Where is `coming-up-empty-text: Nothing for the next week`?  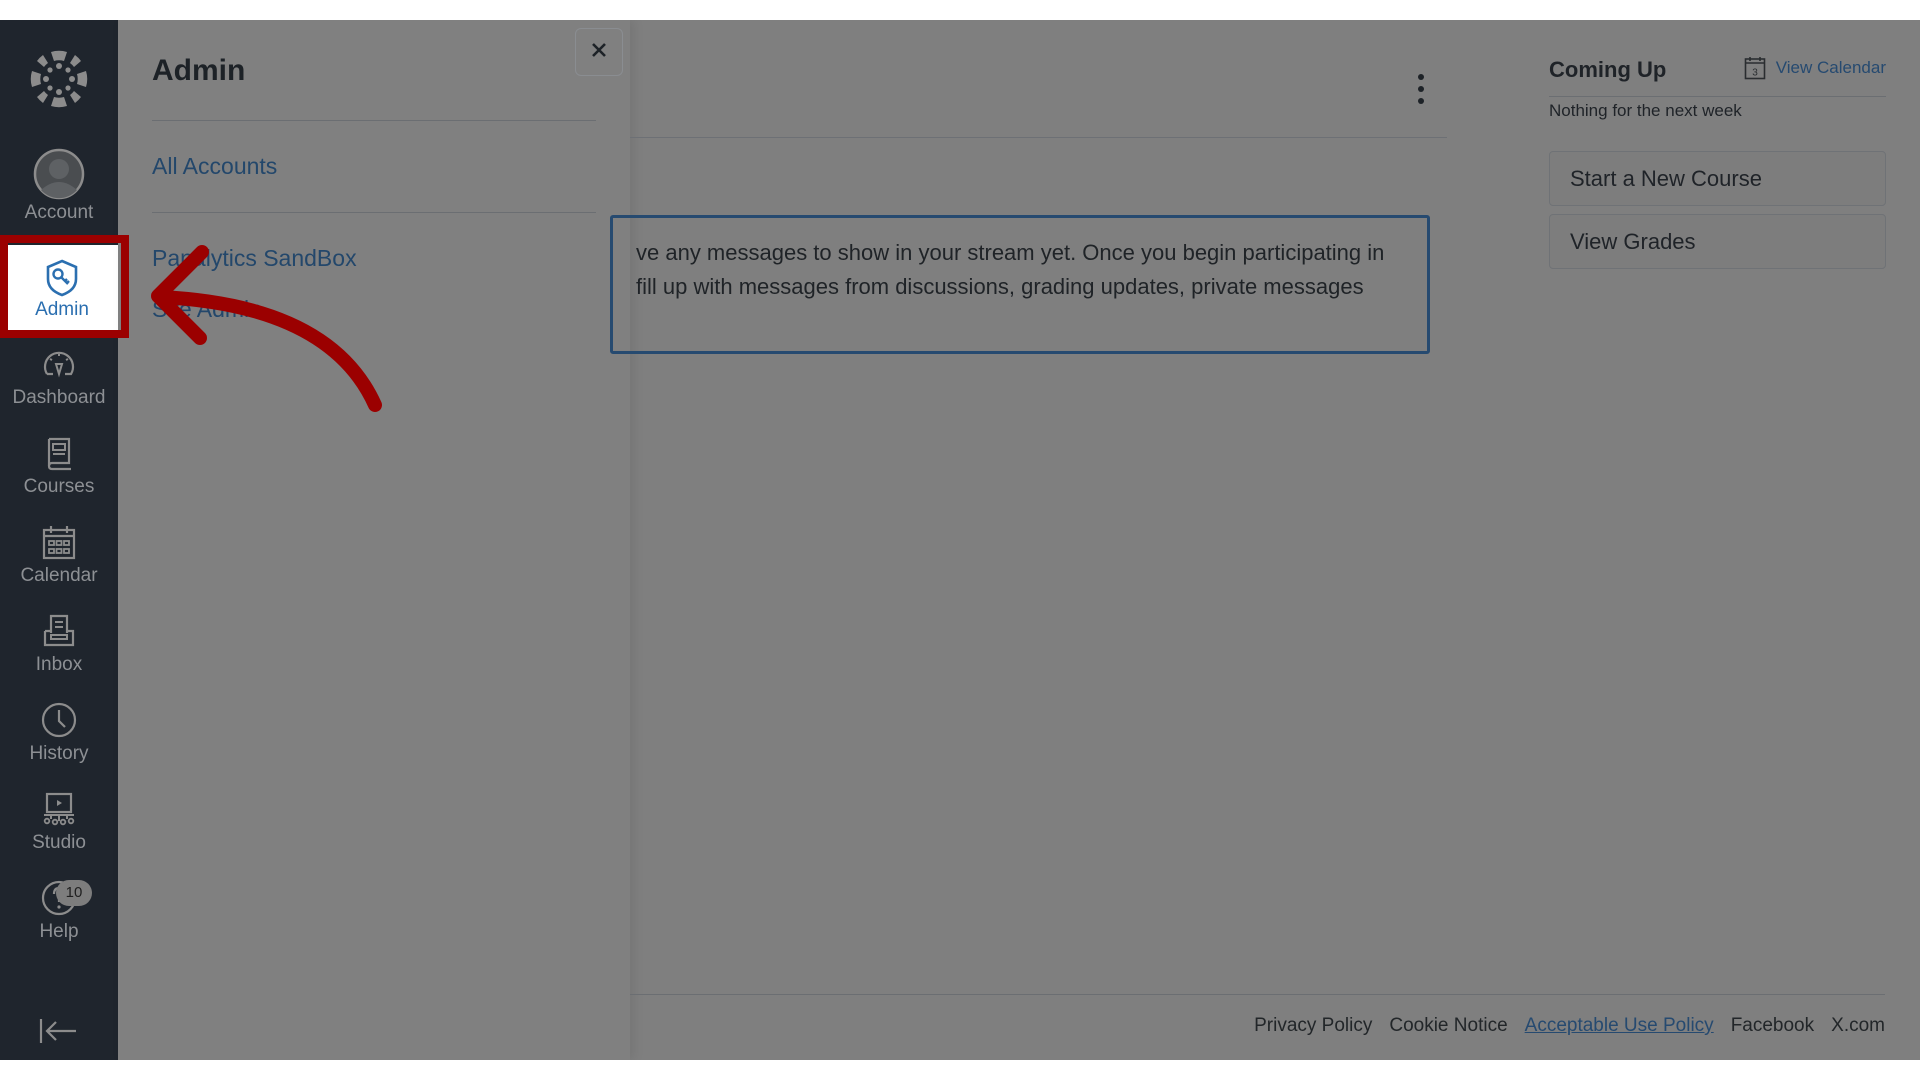
coming-up-empty-text: Nothing for the next week is located at coordinates (1645, 110).